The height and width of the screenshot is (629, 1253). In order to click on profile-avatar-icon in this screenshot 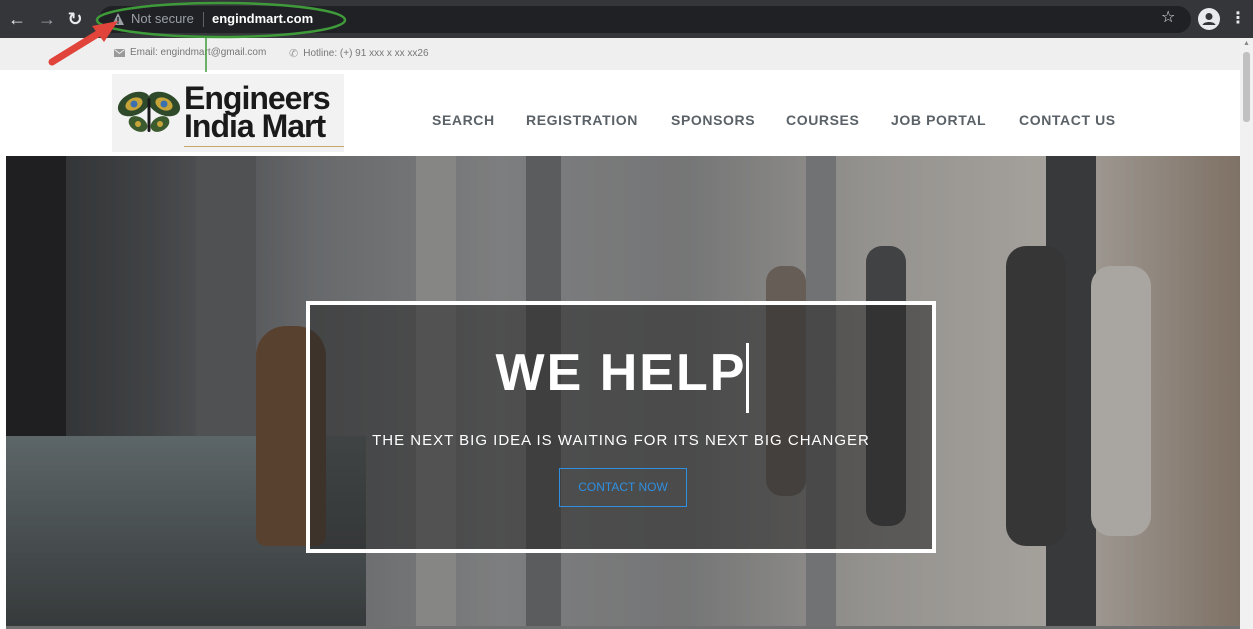, I will do `click(1209, 19)`.